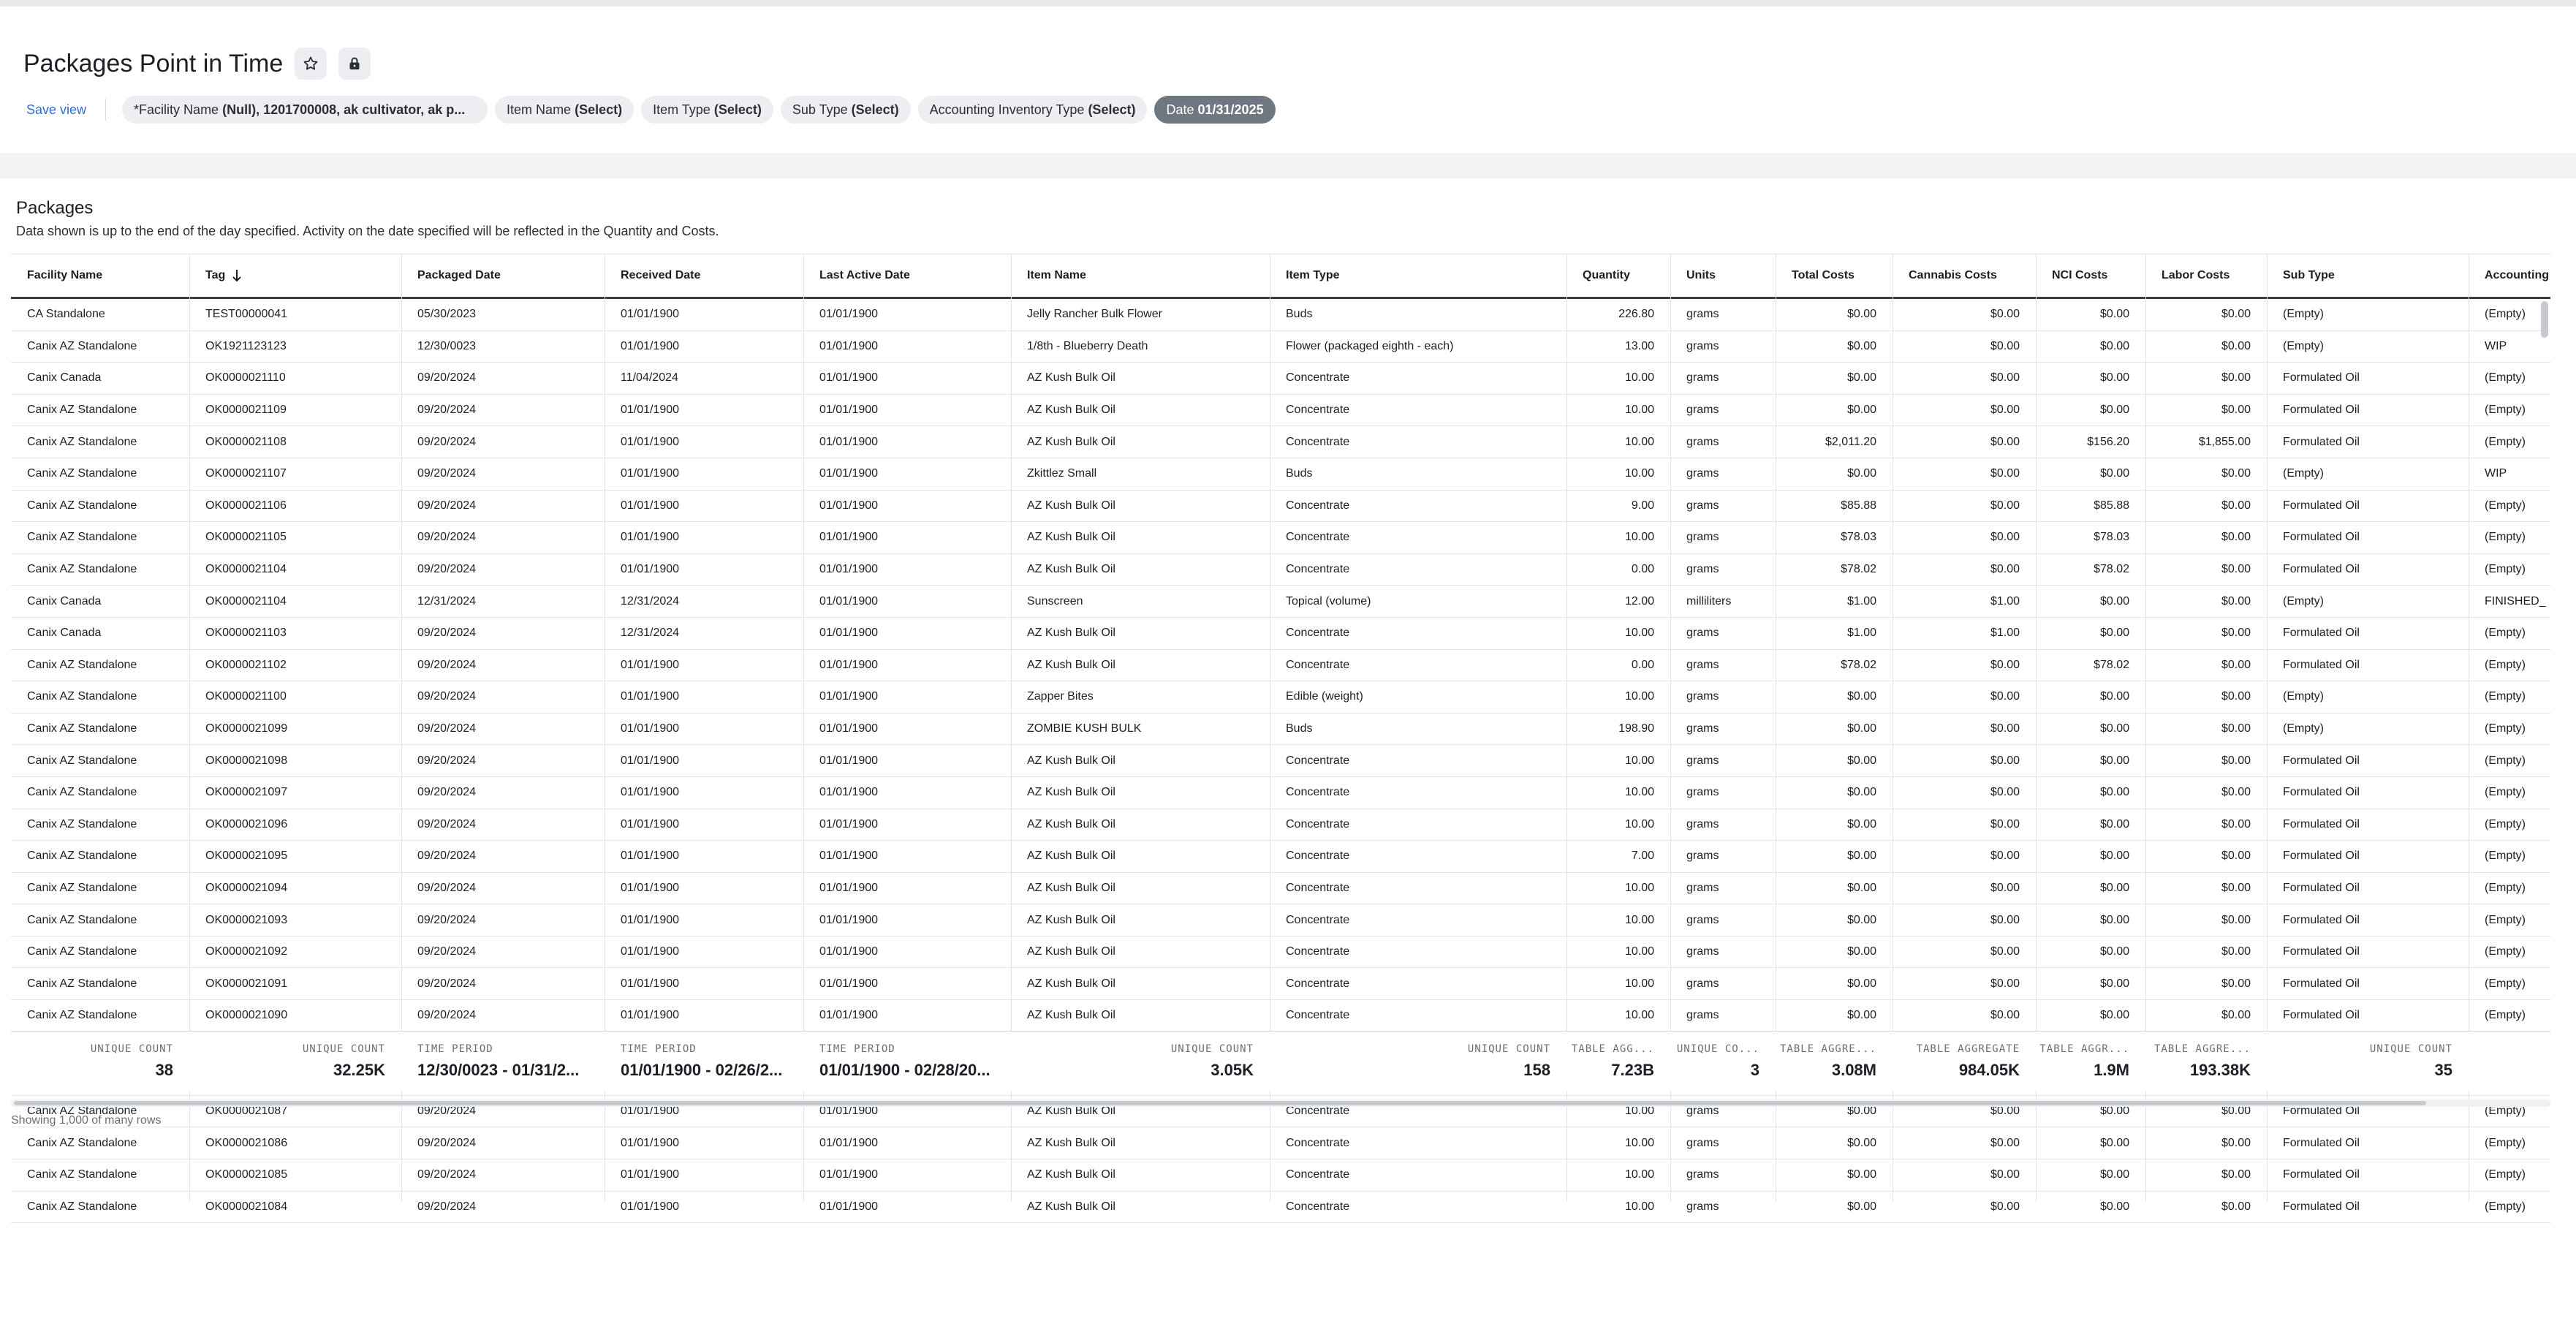  I want to click on column-header: Last Active Date, so click(907, 275).